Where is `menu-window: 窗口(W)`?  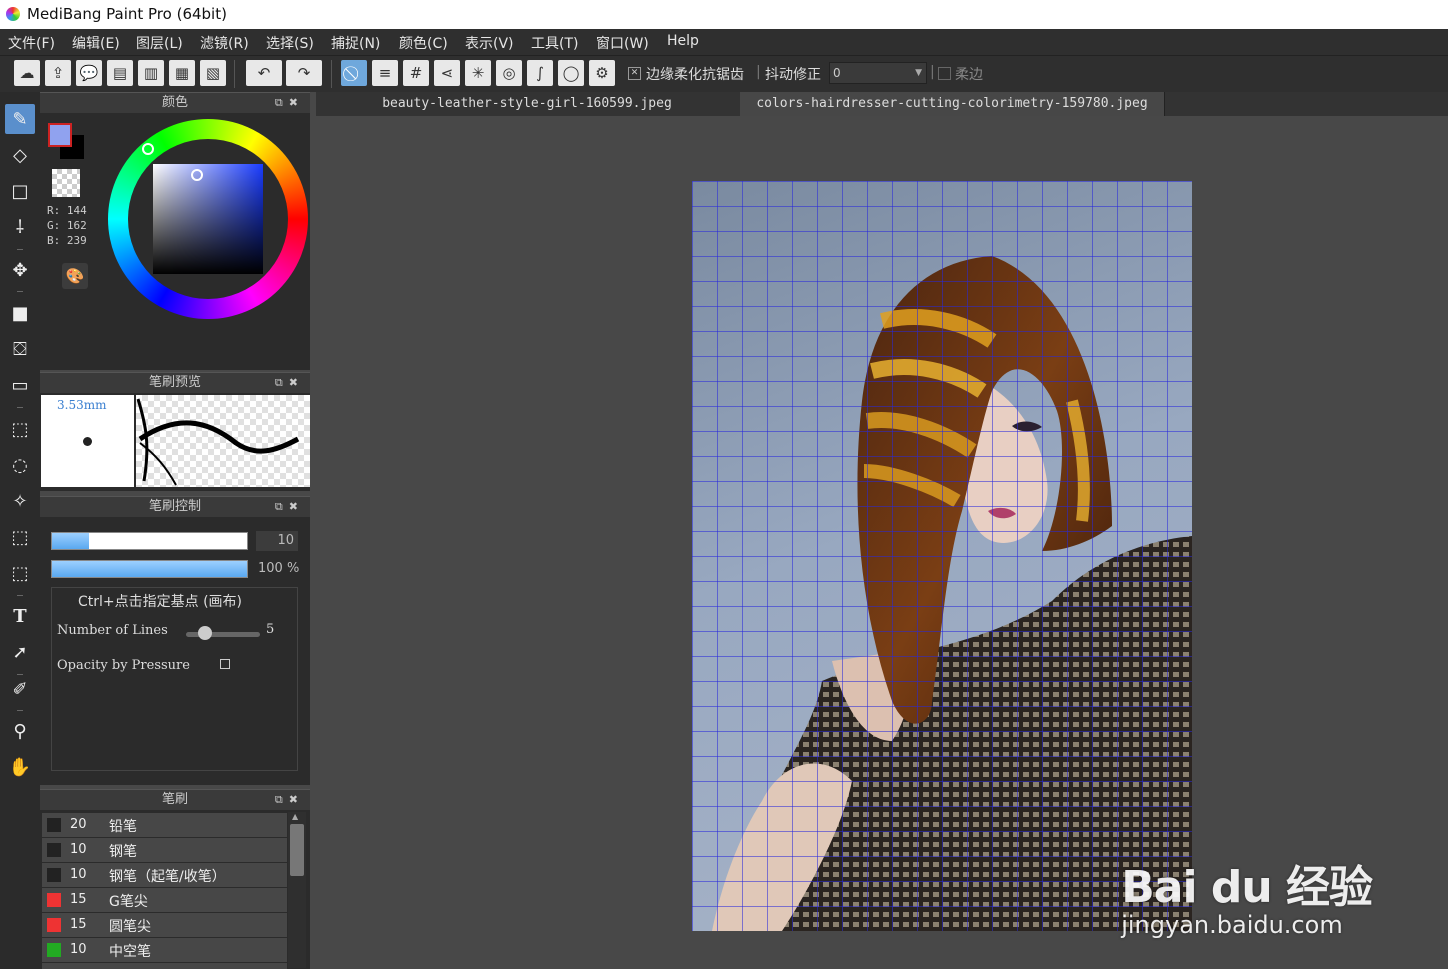
menu-window: 窗口(W) is located at coordinates (622, 43).